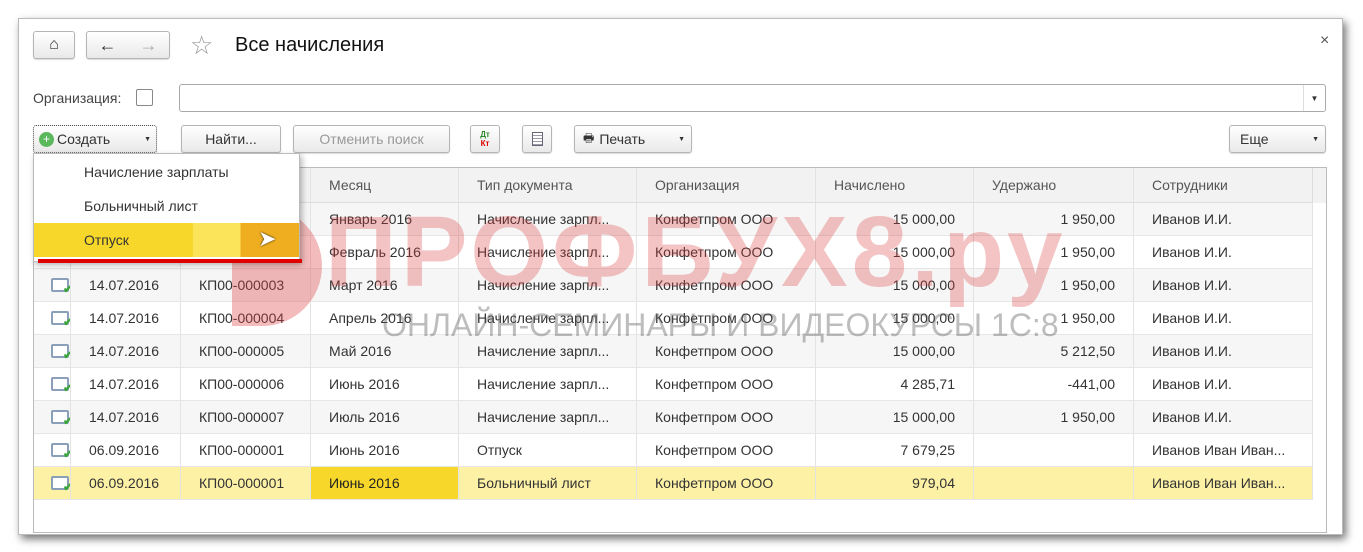 The image size is (1363, 552). What do you see at coordinates (385, 219) in the screenshot?
I see `cell-month: Январь 2016` at bounding box center [385, 219].